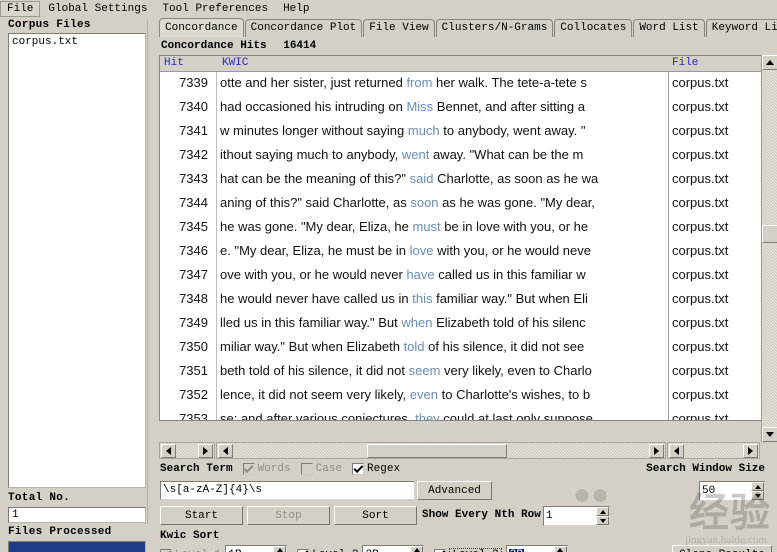  Describe the element at coordinates (454, 490) in the screenshot. I see `advanced-button: Advanced` at that location.